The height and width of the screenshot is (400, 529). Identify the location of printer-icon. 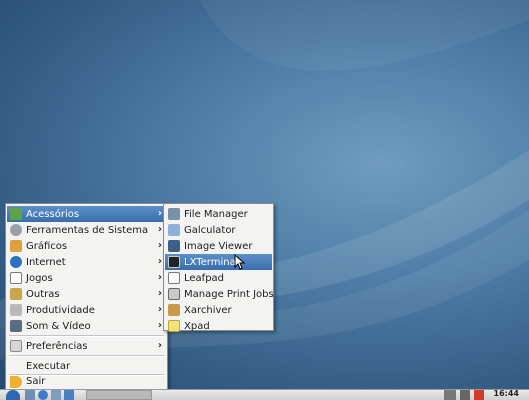
(174, 294).